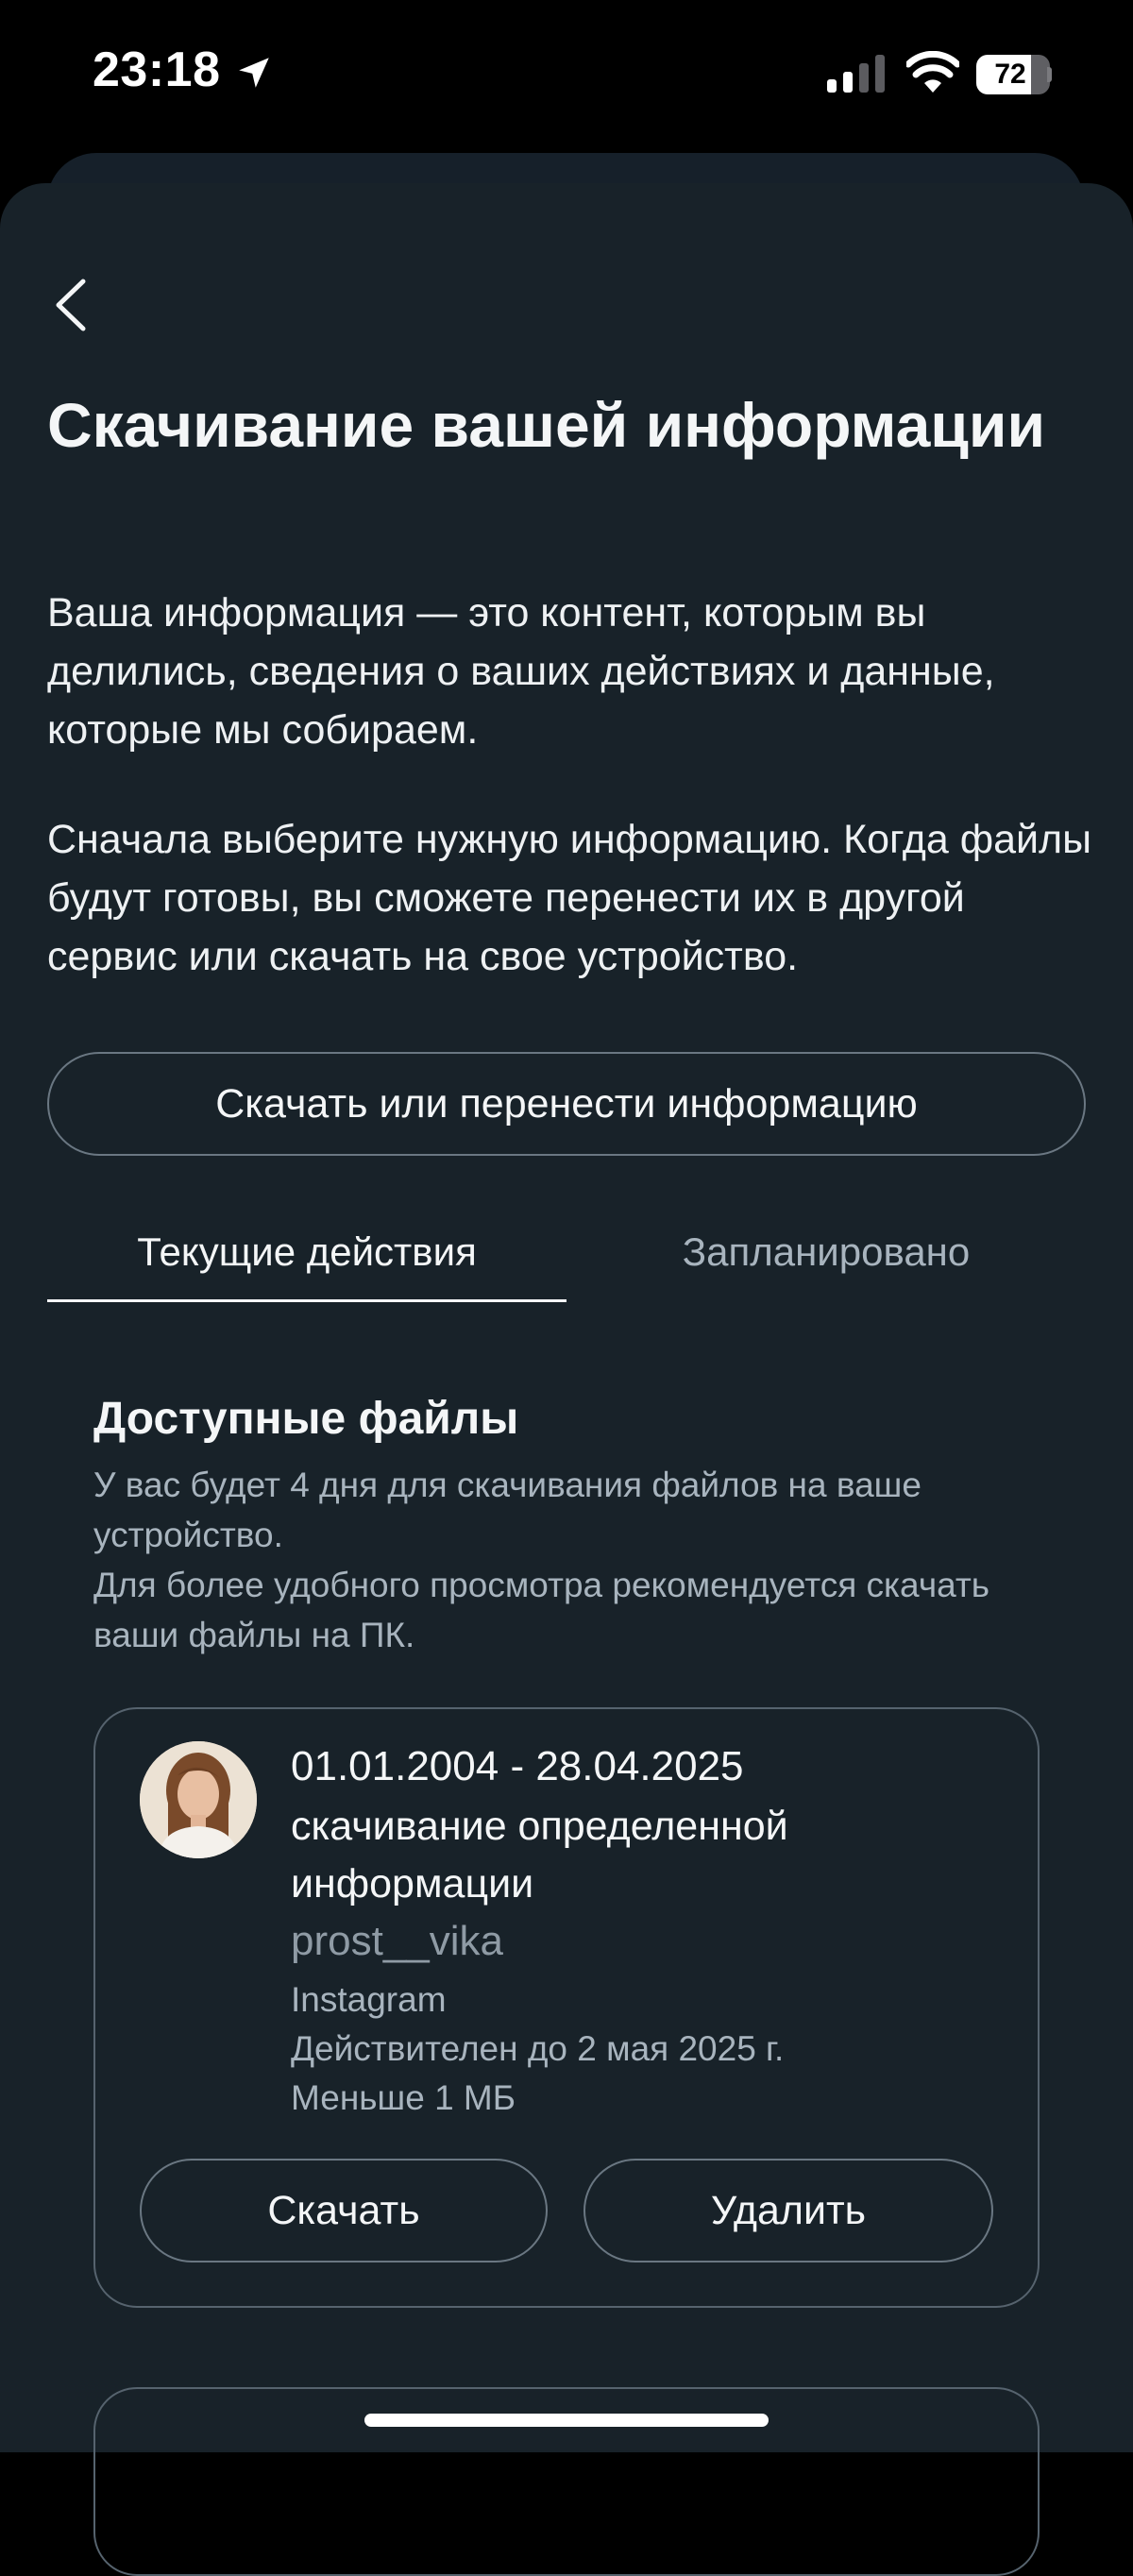 This screenshot has width=1133, height=2576. Describe the element at coordinates (933, 72) in the screenshot. I see `wifi-icon` at that location.